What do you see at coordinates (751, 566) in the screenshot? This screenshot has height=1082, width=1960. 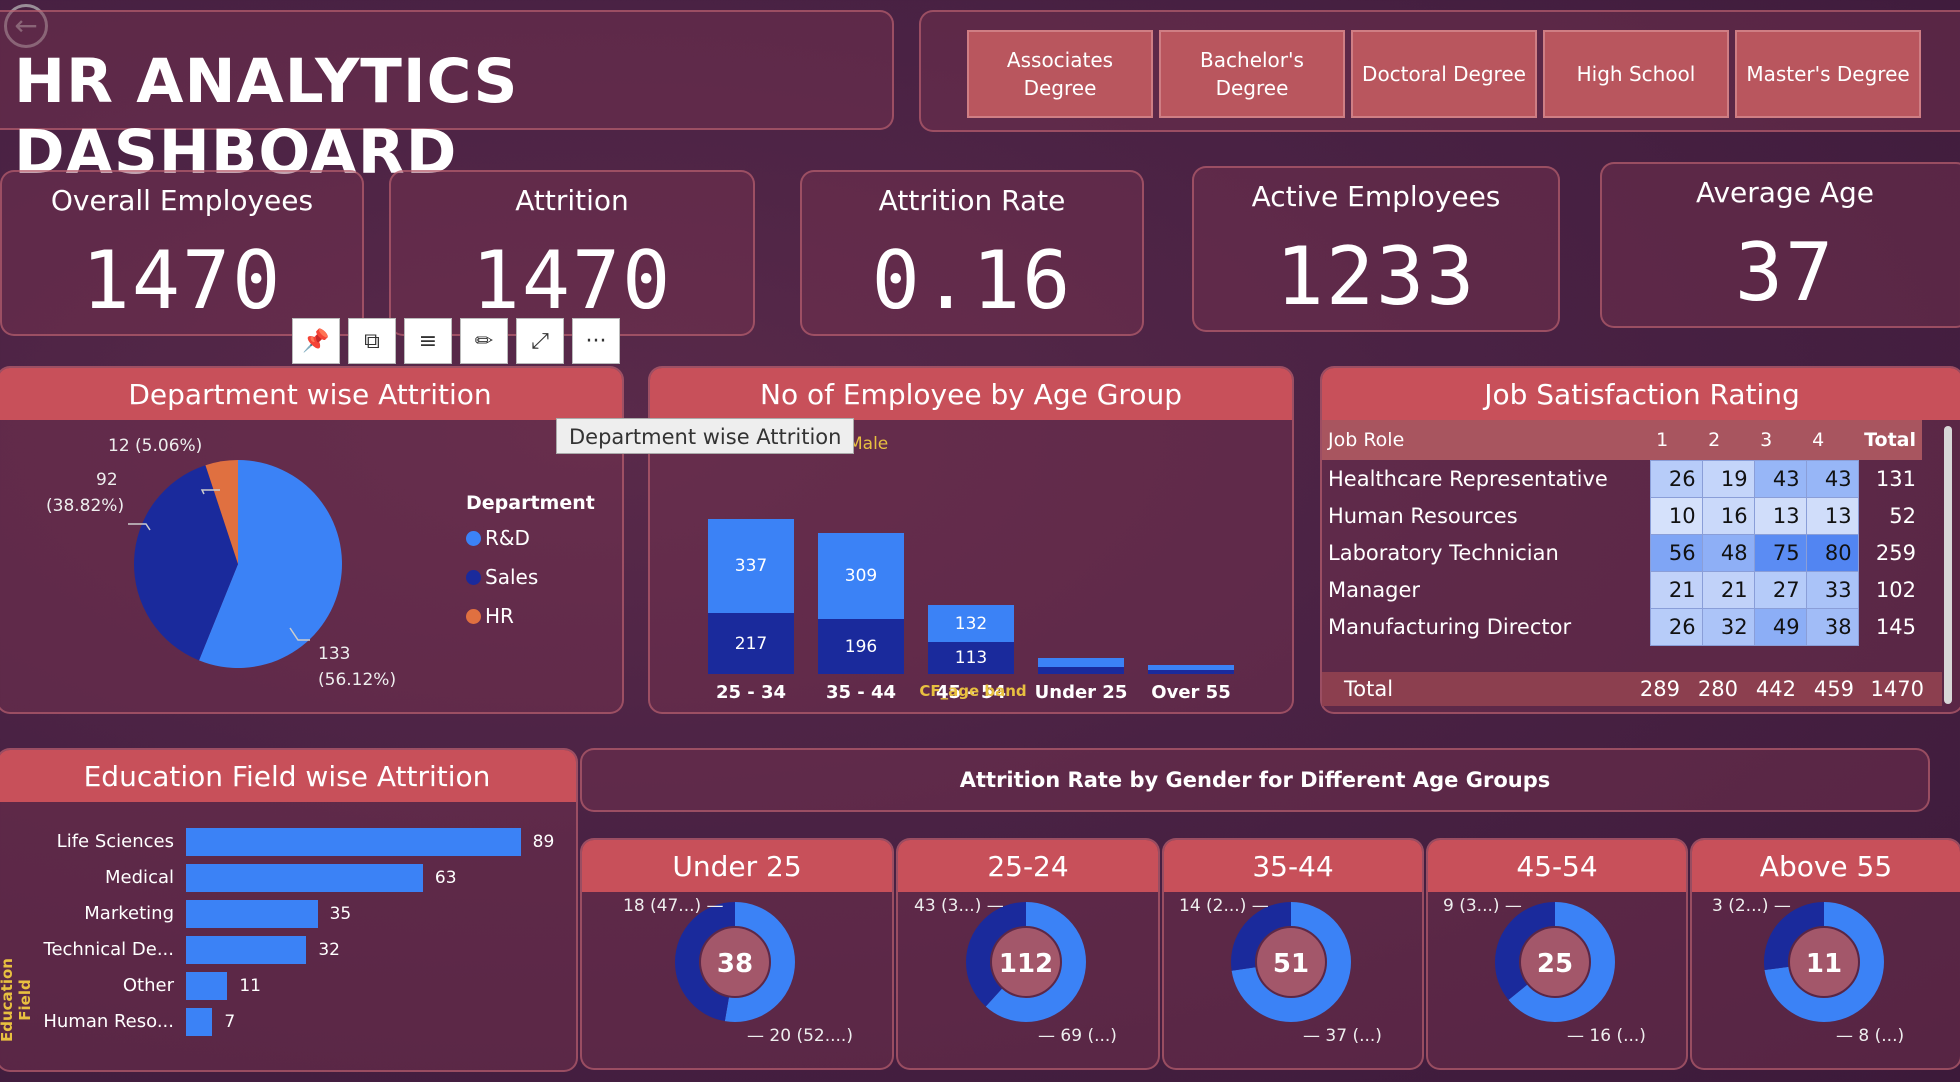 I see `bar-segment-female: 337` at bounding box center [751, 566].